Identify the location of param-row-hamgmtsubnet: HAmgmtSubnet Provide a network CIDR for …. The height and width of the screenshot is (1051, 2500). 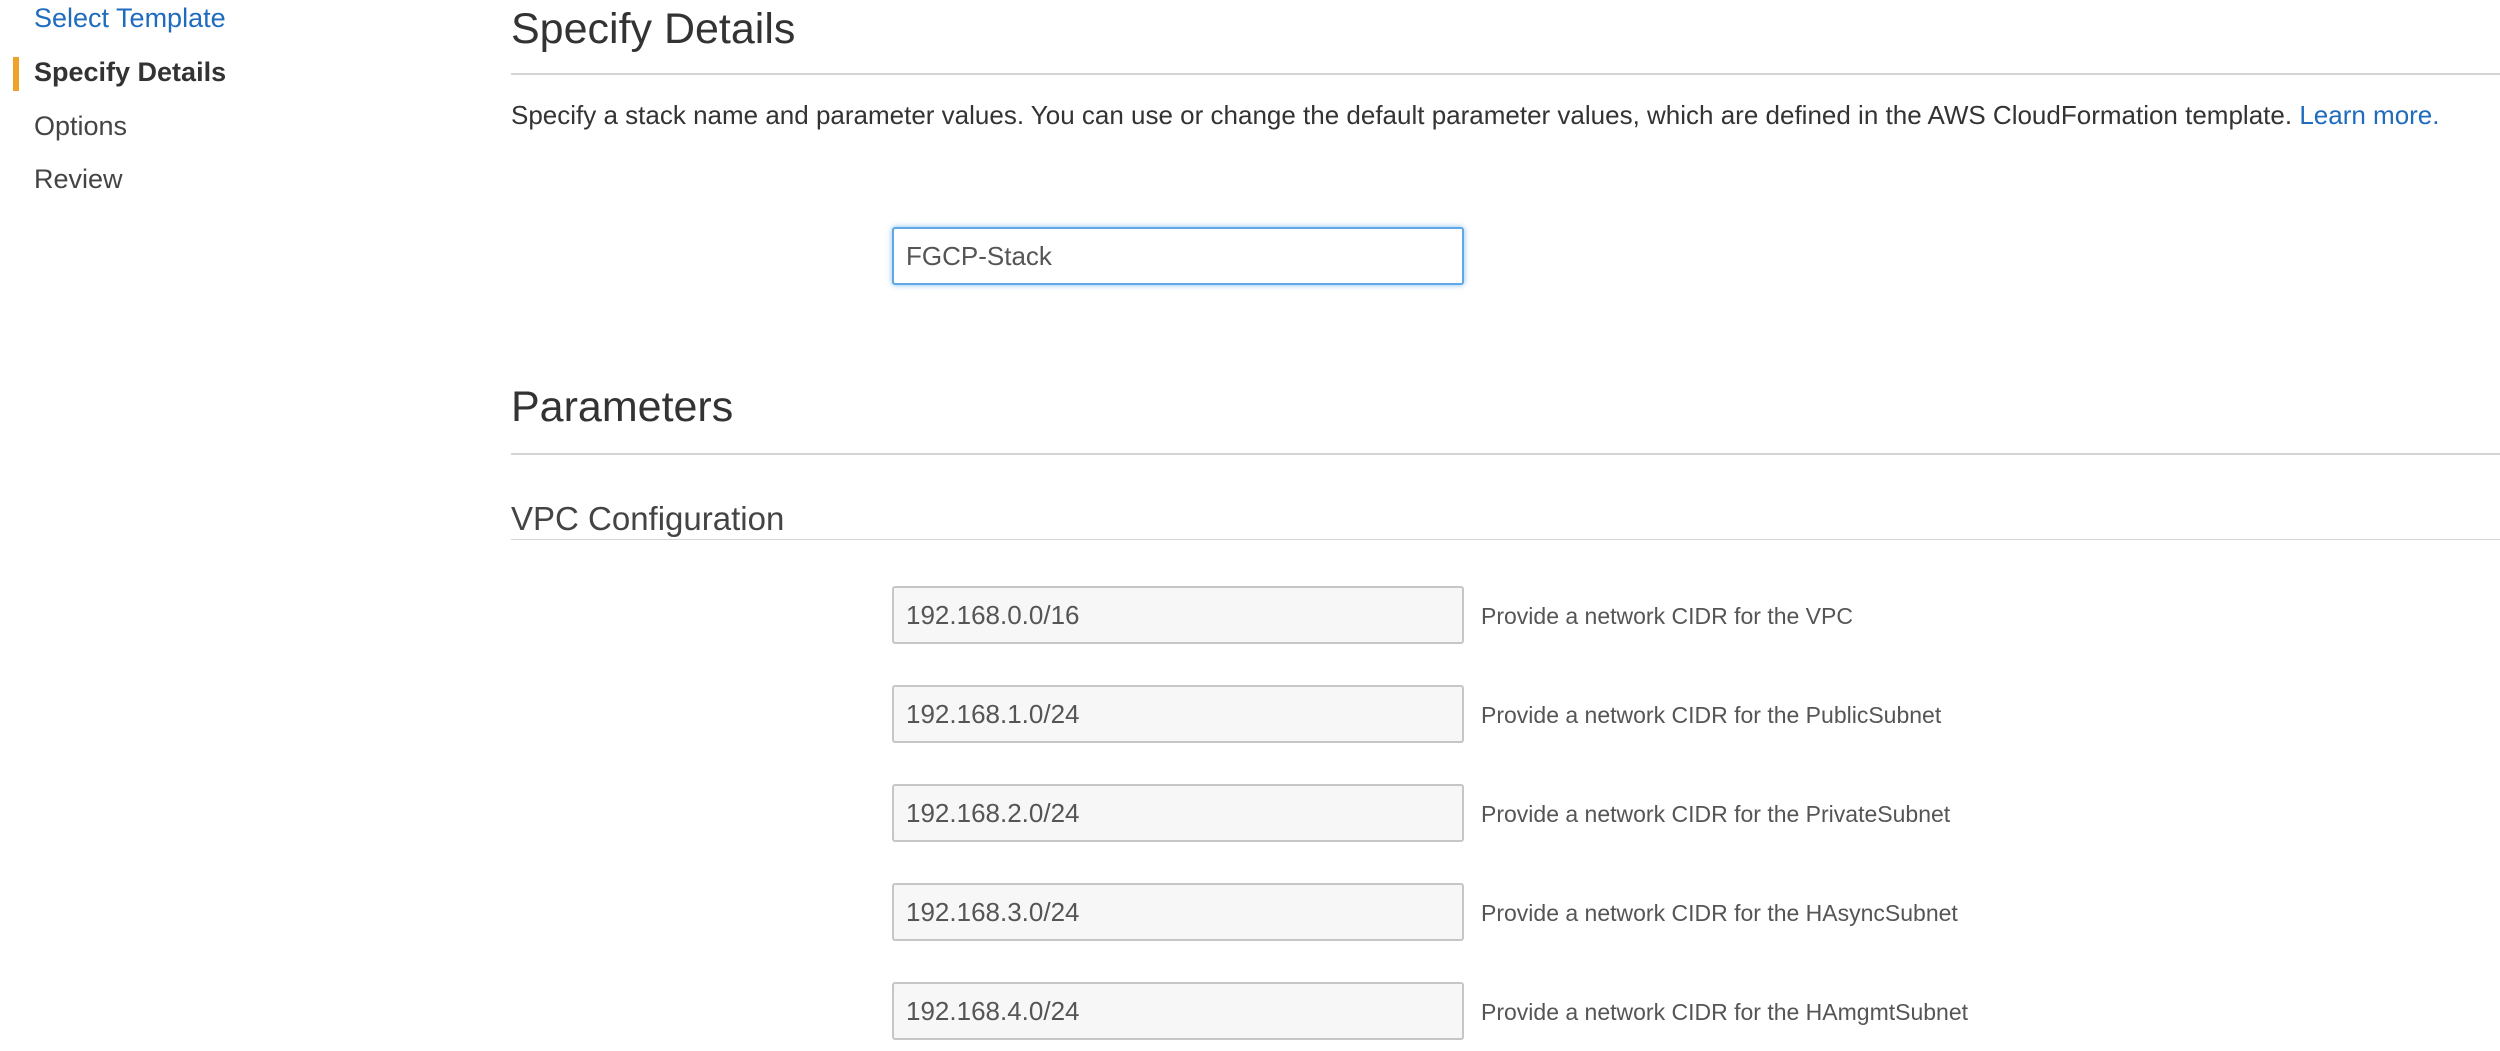
(1505, 1012).